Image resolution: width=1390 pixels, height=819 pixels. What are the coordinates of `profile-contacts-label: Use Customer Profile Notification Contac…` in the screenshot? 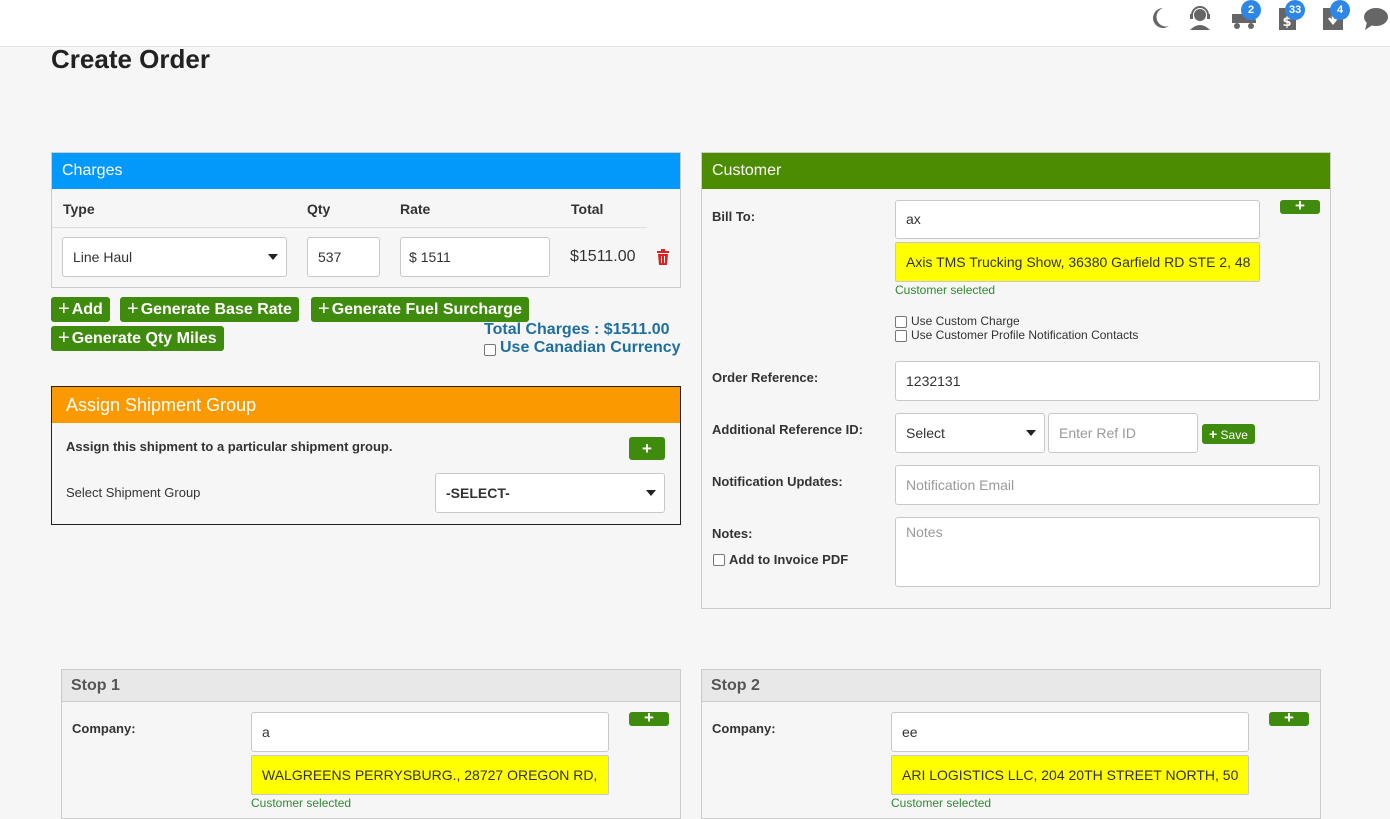 It's located at (1025, 335).